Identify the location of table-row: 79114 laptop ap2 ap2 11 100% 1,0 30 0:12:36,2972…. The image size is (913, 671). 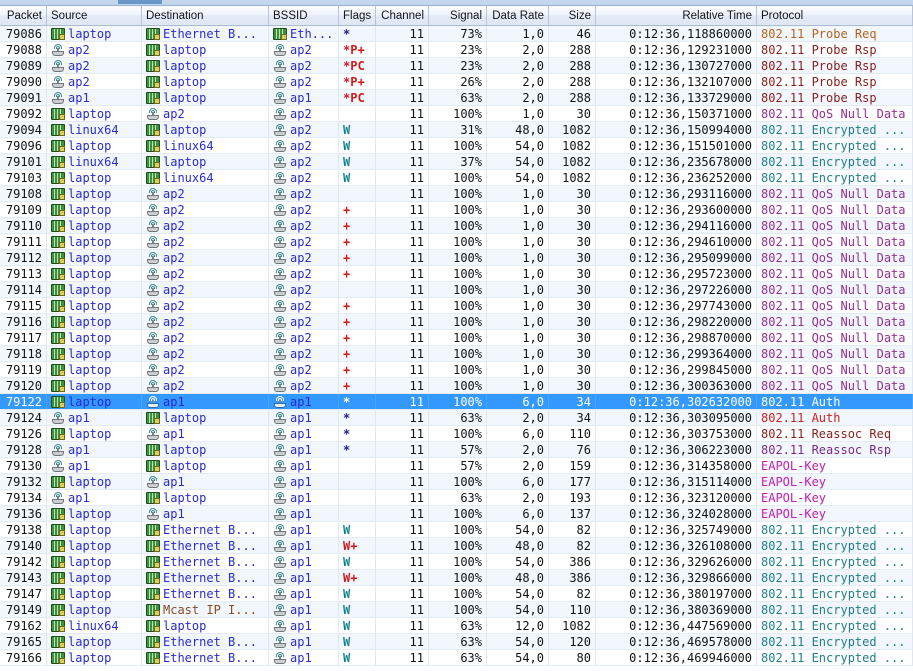
(456, 290).